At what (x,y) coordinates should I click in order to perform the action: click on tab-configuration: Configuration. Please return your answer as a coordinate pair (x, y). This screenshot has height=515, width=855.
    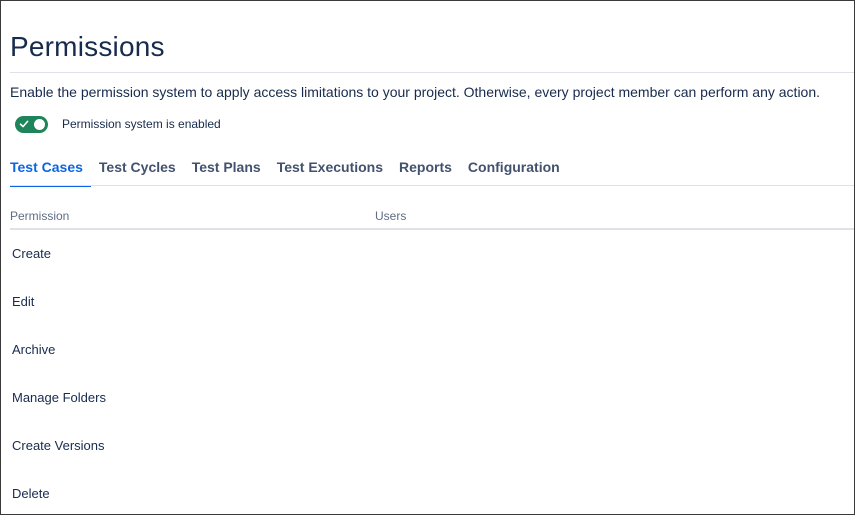
    Looking at the image, I should click on (514, 169).